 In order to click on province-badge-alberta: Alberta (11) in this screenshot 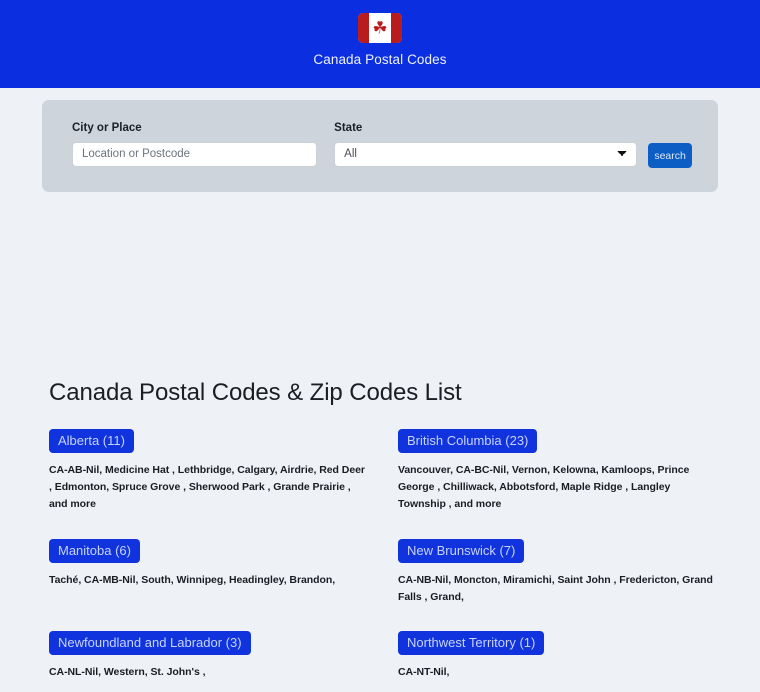, I will do `click(91, 441)`.